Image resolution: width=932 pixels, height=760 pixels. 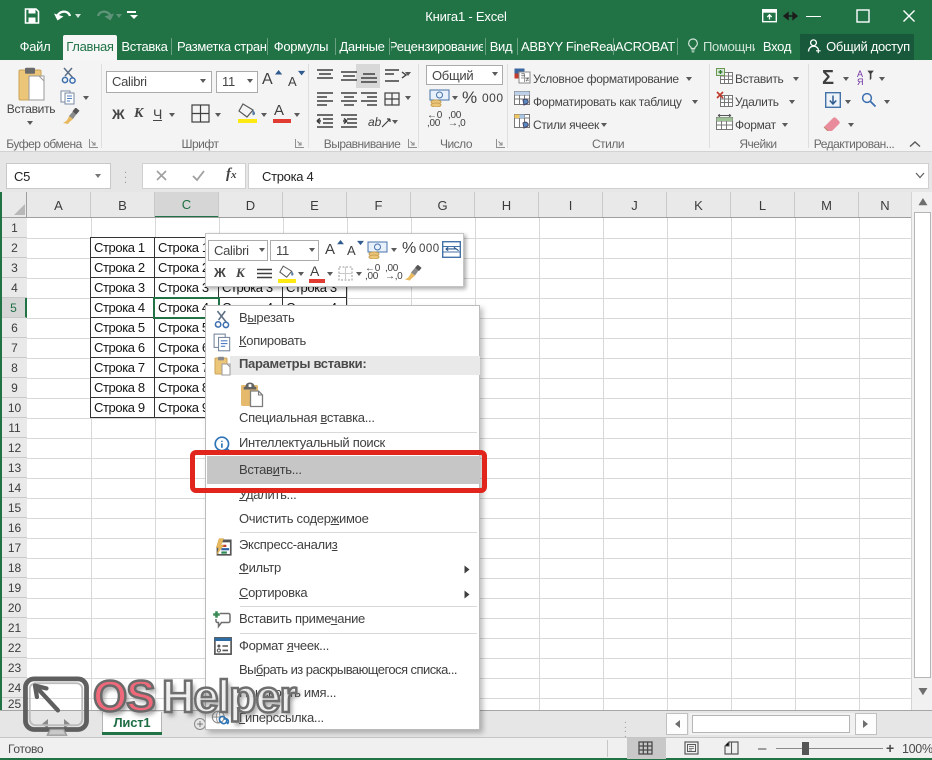 I want to click on svg-text: Я, so click(x=860, y=81).